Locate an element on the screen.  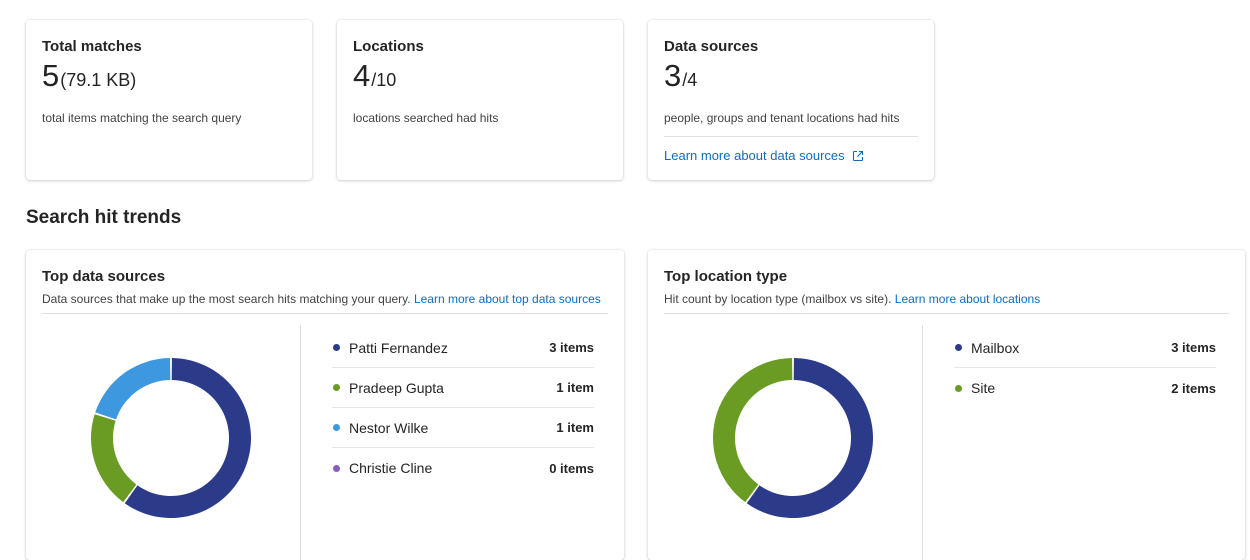
stat-suffix: /4 is located at coordinates (690, 80).